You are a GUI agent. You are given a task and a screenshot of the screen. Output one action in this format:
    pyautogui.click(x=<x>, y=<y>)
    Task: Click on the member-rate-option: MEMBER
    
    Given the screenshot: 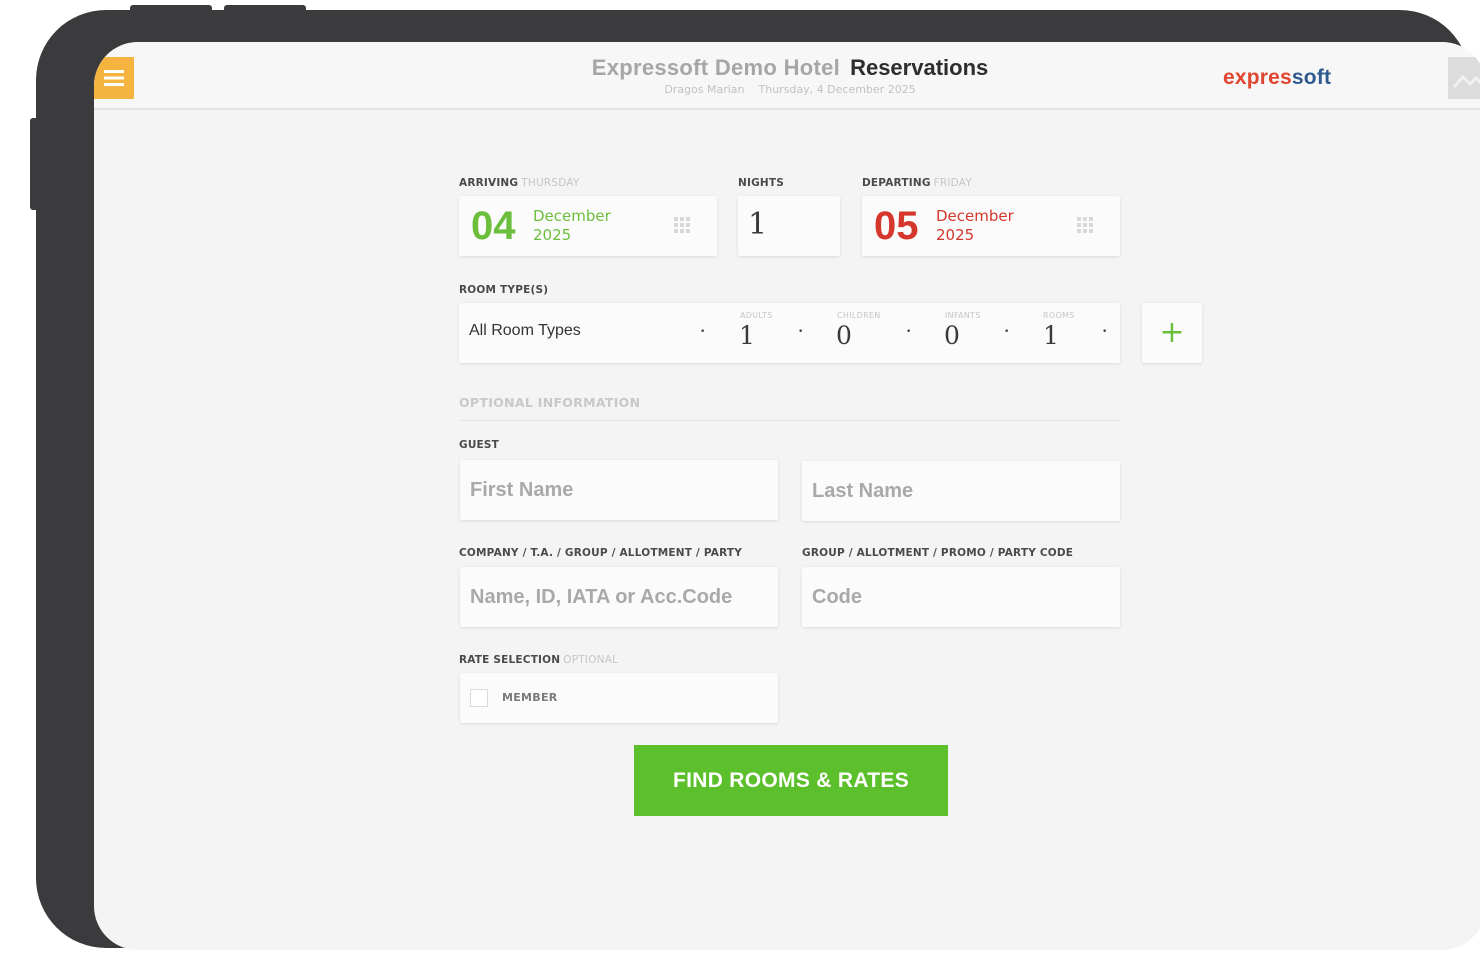 What is the action you would take?
    pyautogui.click(x=619, y=698)
    